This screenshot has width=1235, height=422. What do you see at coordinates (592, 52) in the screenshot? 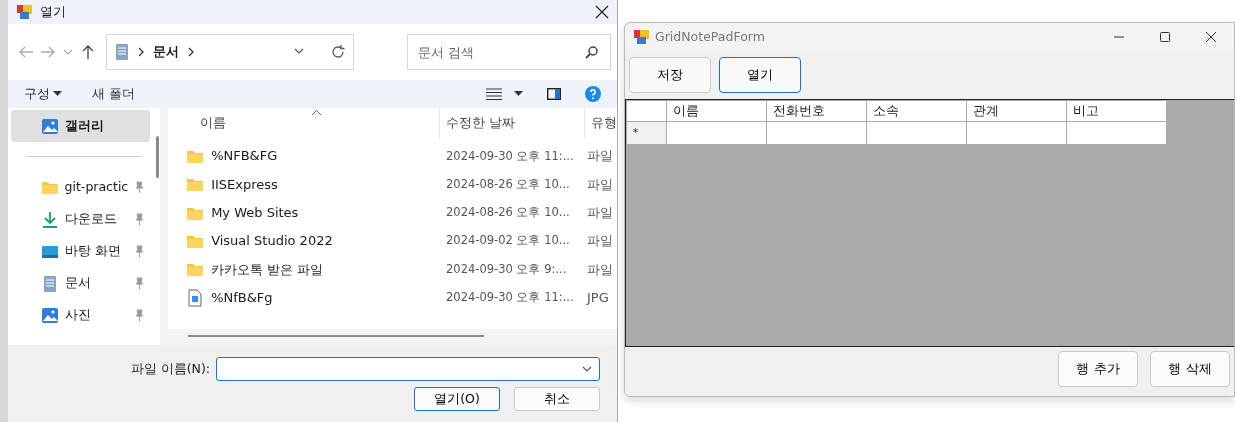
I see `search-icon` at bounding box center [592, 52].